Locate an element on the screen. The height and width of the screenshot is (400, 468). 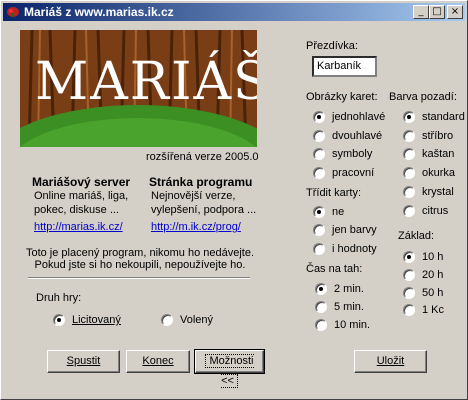
program-desc-line1: Nejnovější verze, is located at coordinates (193, 196).